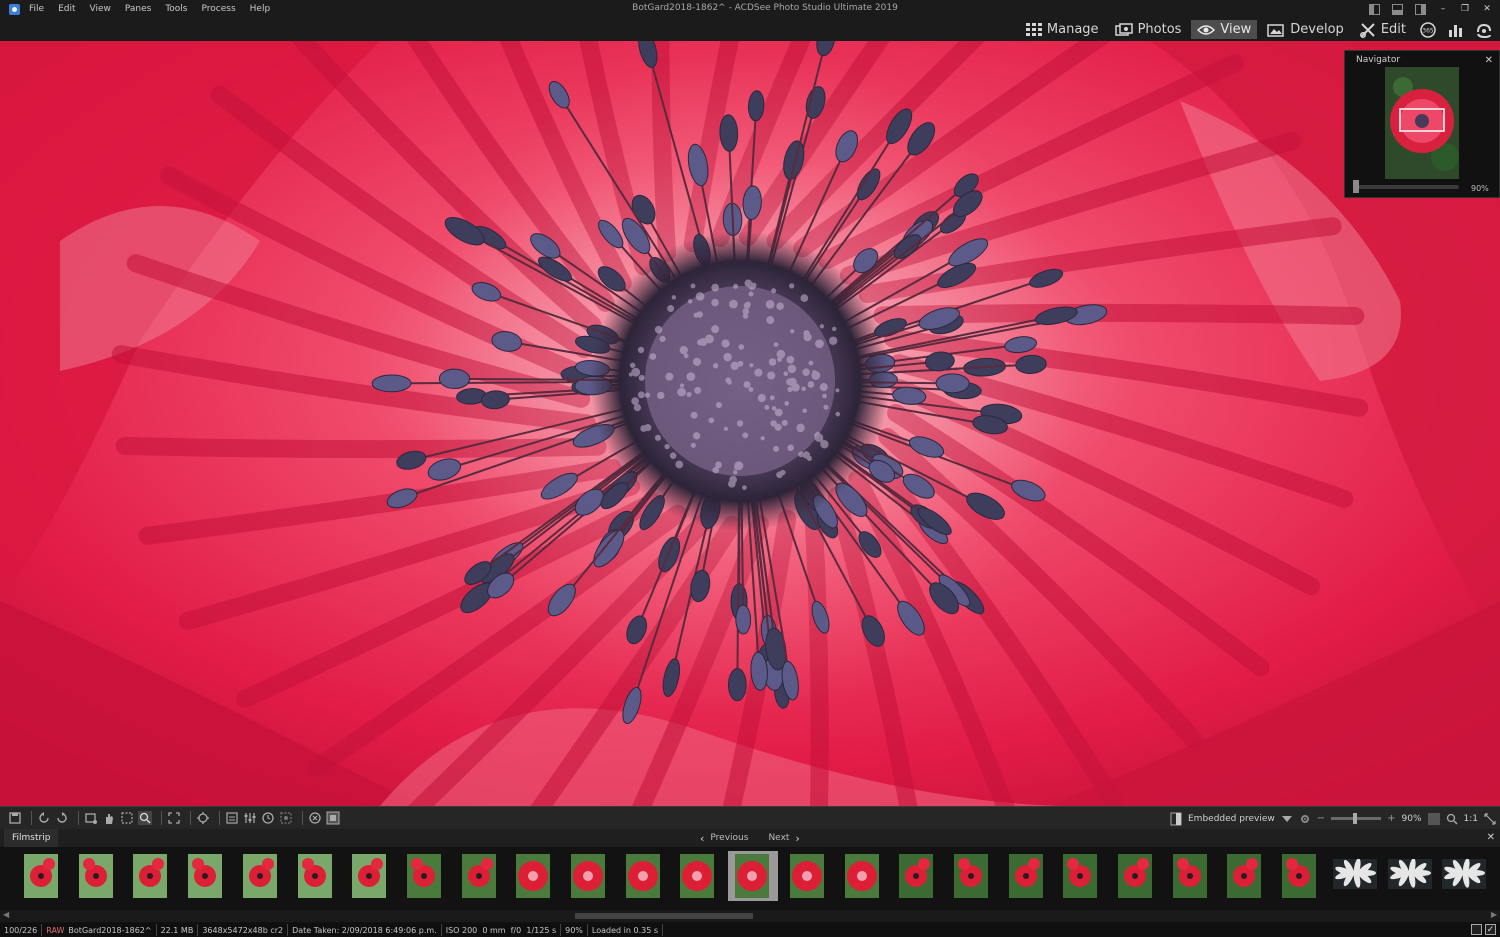  I want to click on zoom-tool-icon, so click(145, 818).